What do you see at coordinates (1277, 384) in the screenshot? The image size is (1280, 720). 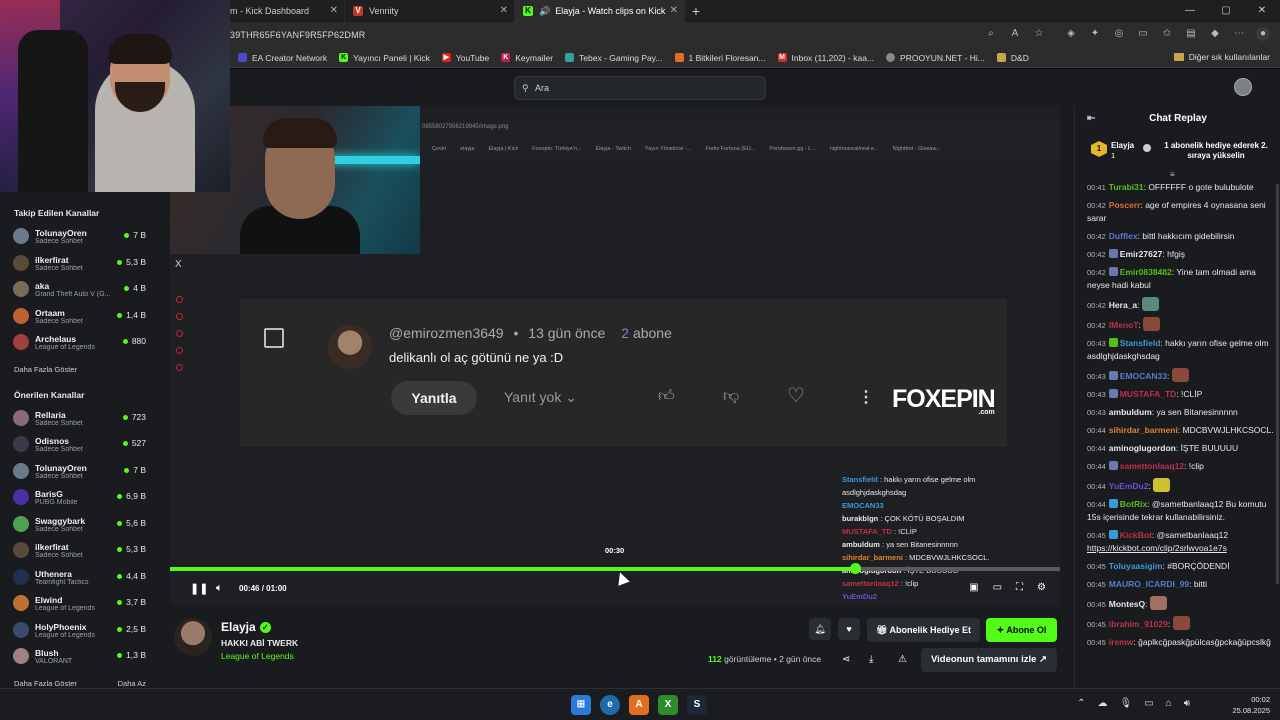 I see `chat-scrollbar` at bounding box center [1277, 384].